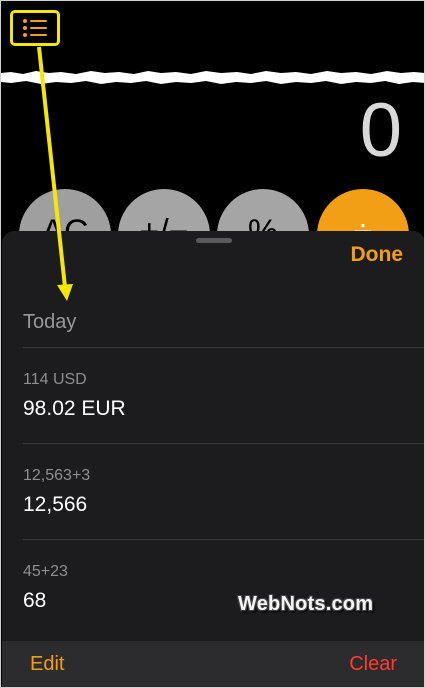 This screenshot has height=688, width=425. I want to click on history-entry: 45+23 68, so click(45, 588).